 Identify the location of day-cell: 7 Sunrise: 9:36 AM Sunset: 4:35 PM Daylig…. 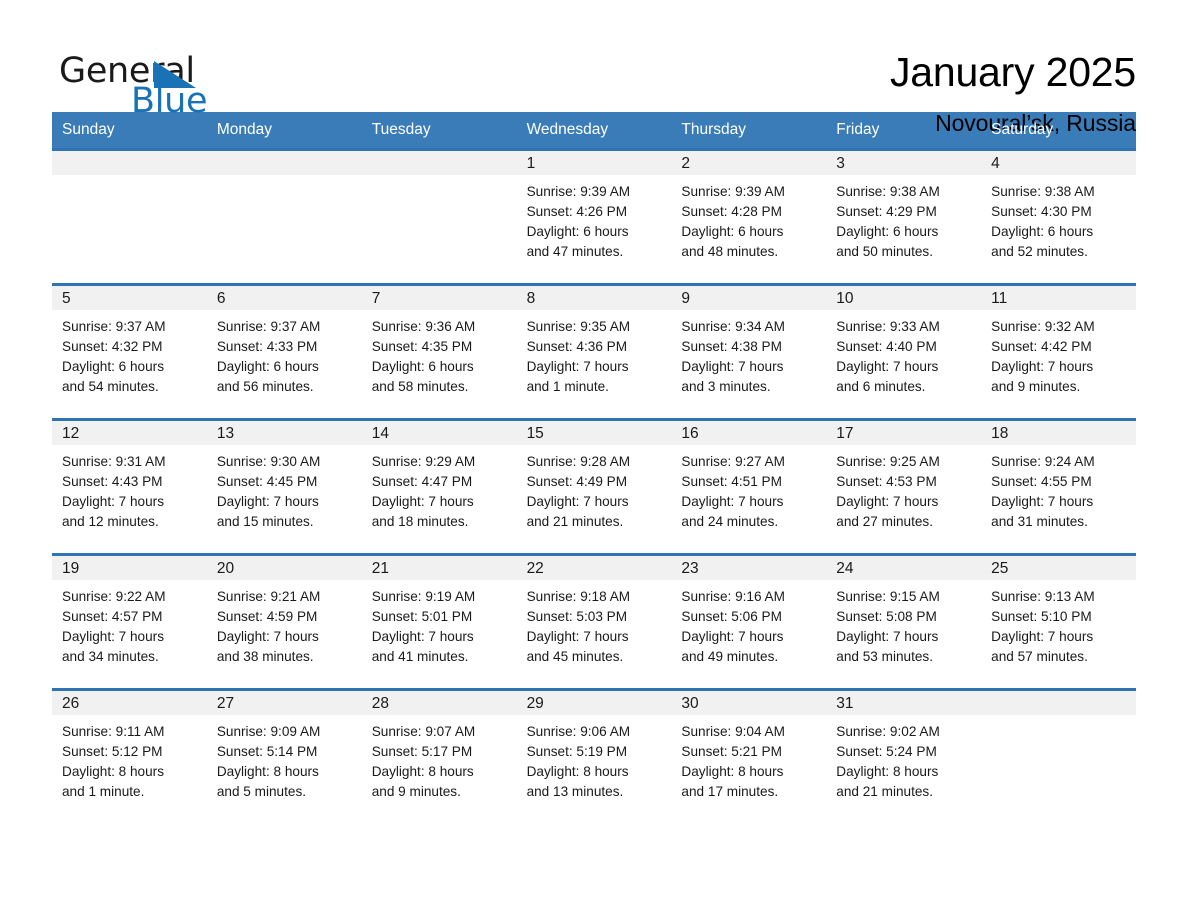
(439, 352).